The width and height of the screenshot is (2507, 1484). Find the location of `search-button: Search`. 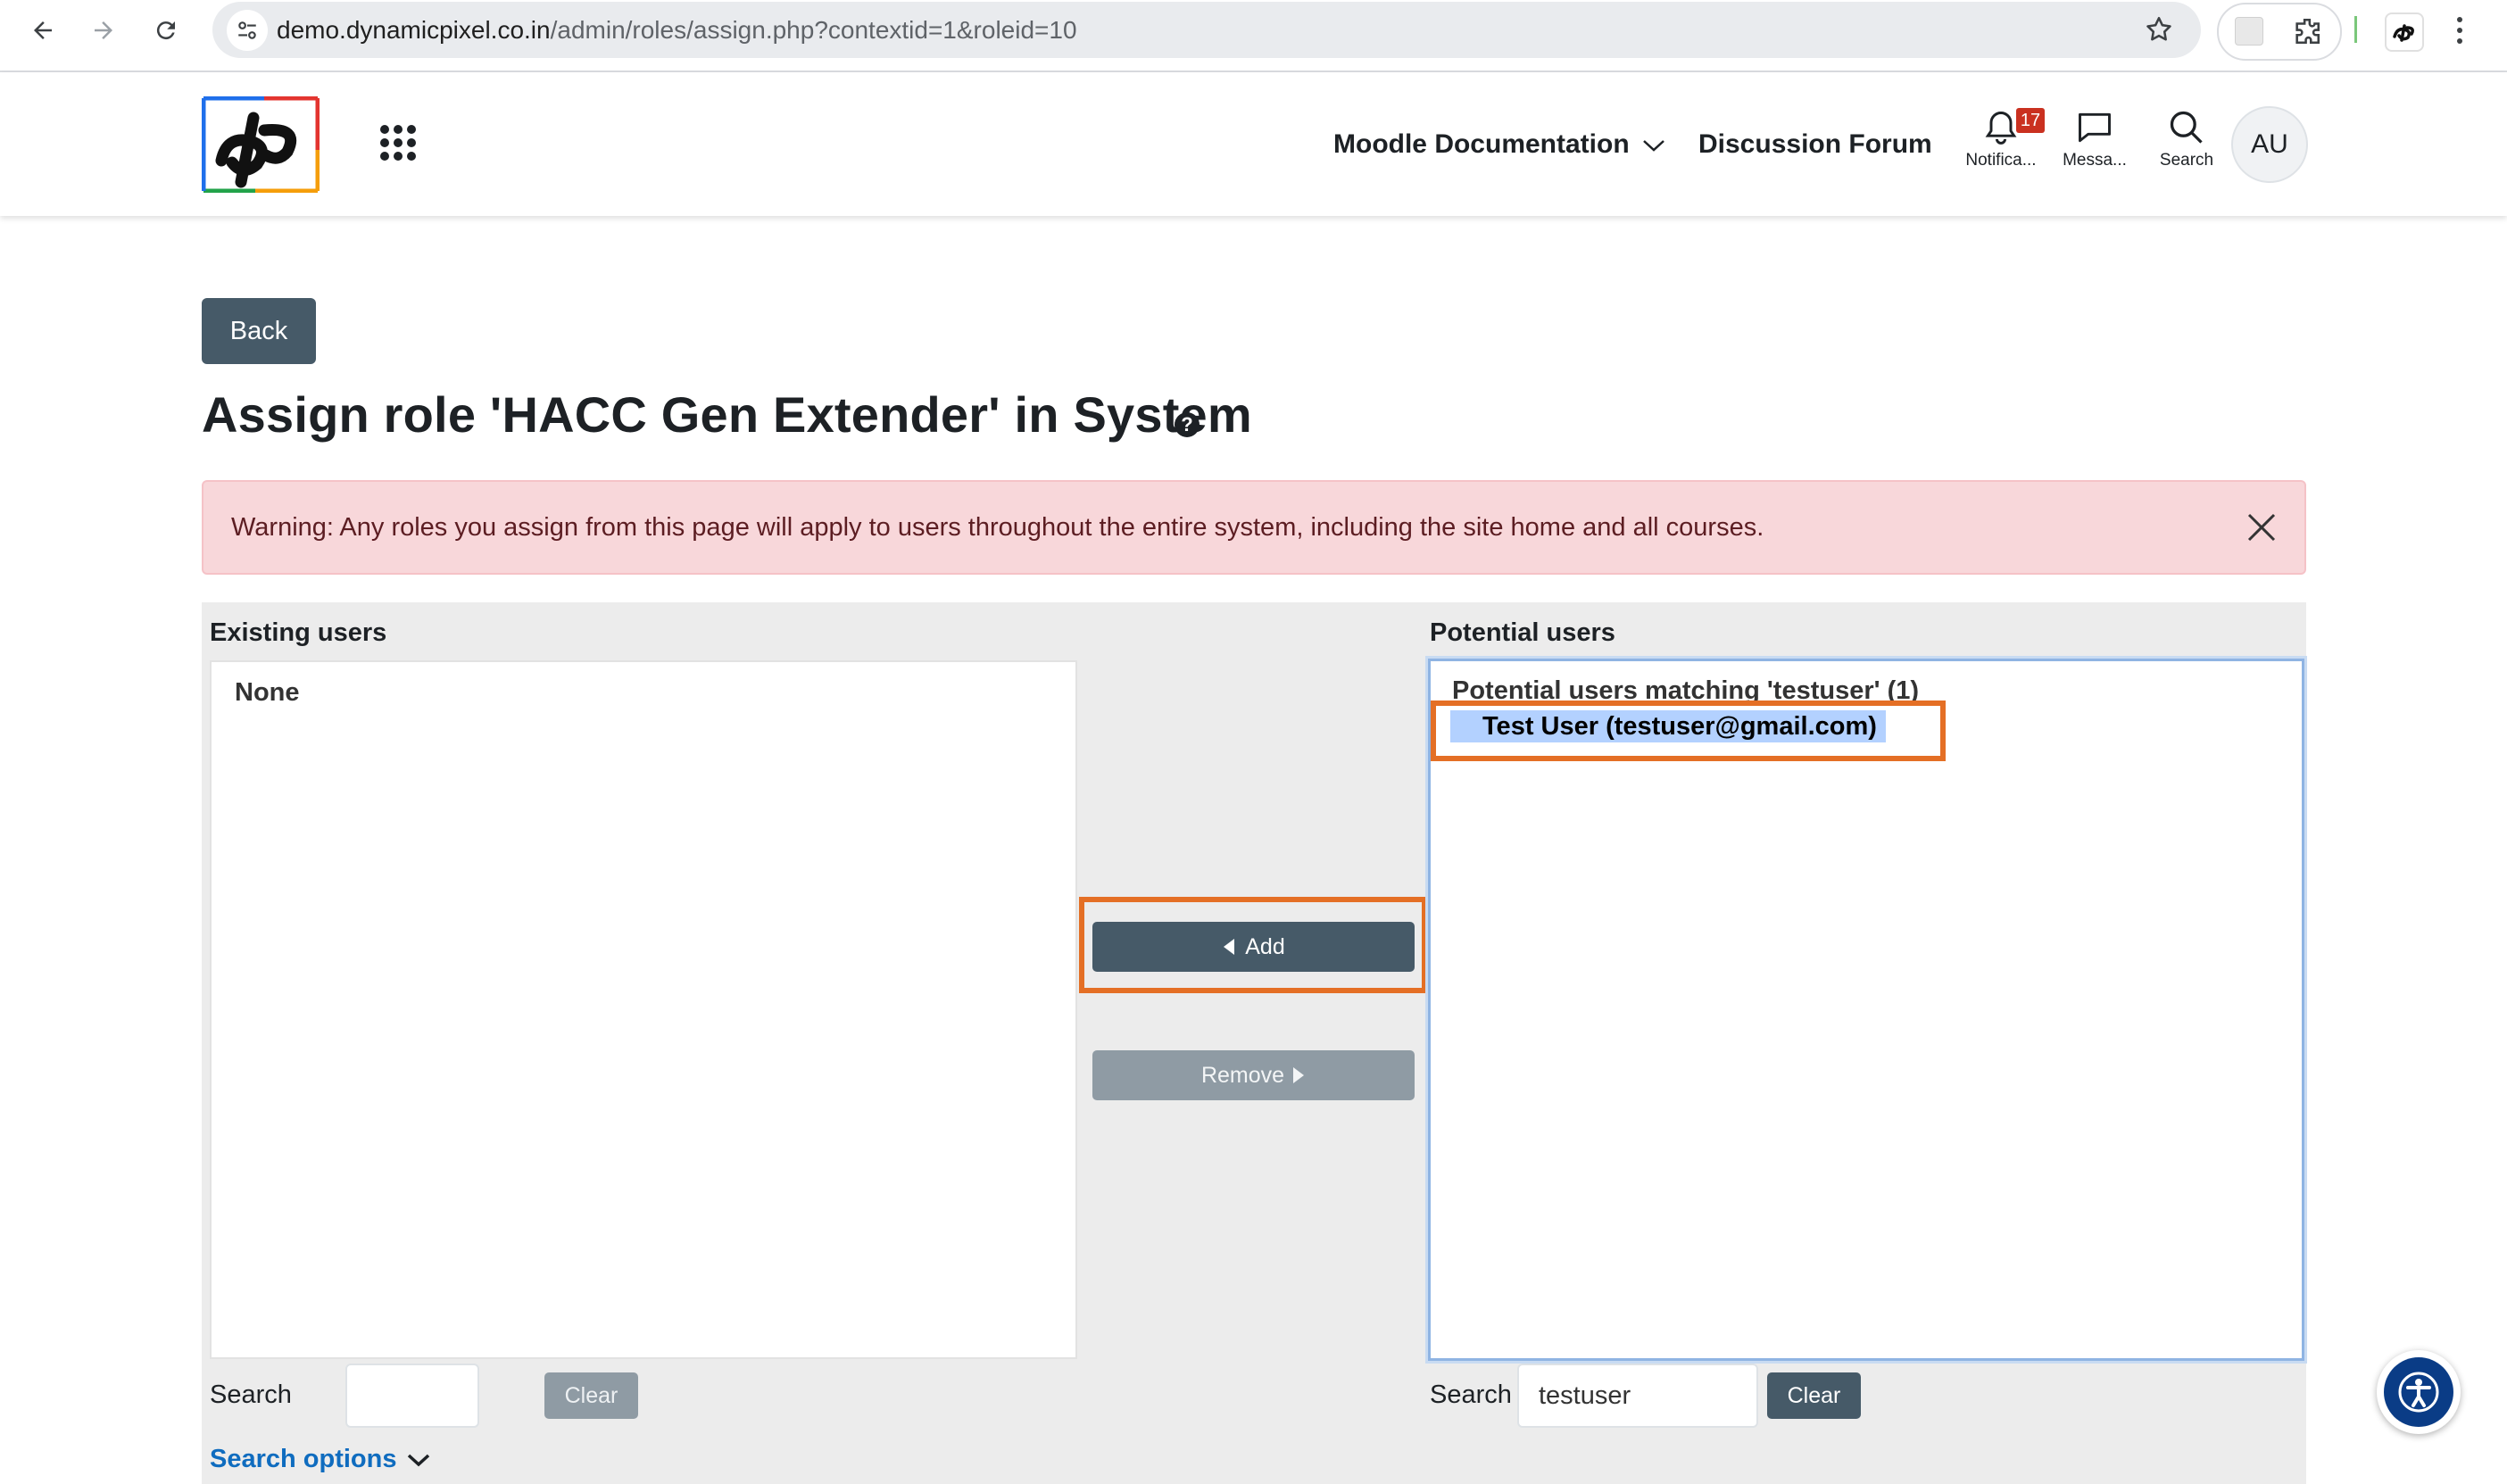

search-button: Search is located at coordinates (2186, 139).